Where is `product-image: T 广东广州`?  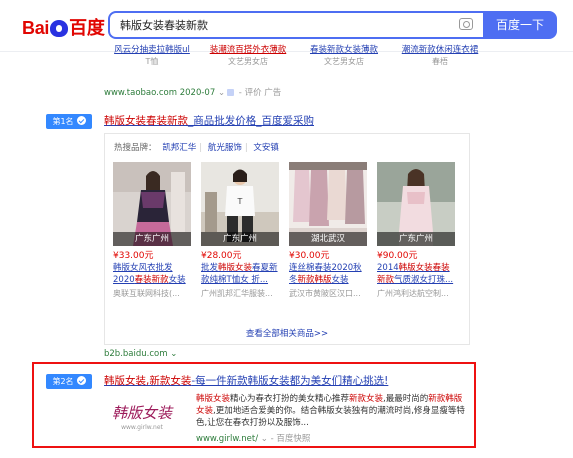
product-image: T 广东广州 is located at coordinates (240, 204).